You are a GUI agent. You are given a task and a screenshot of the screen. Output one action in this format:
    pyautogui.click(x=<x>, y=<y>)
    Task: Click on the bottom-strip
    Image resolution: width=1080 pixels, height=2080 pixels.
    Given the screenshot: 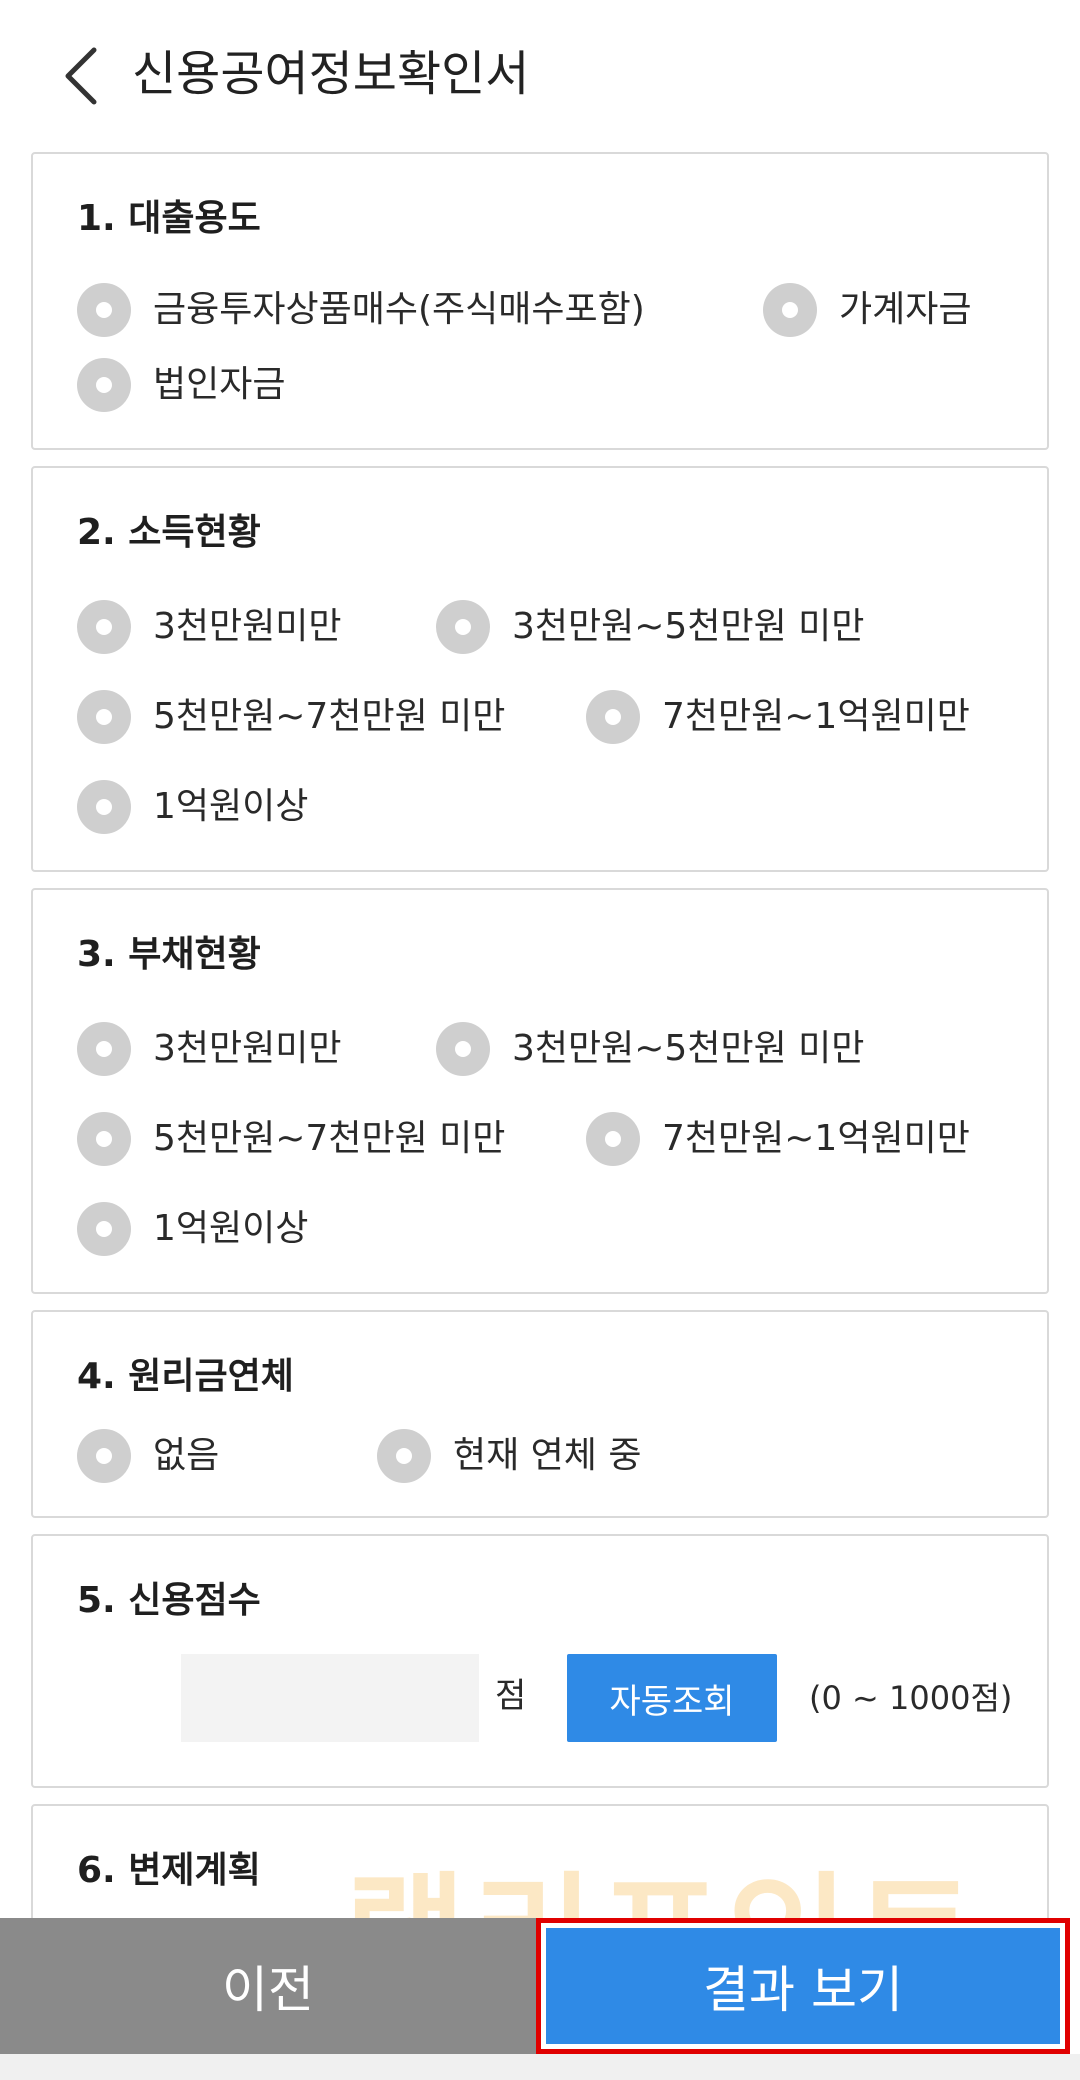 What is the action you would take?
    pyautogui.click(x=540, y=2067)
    